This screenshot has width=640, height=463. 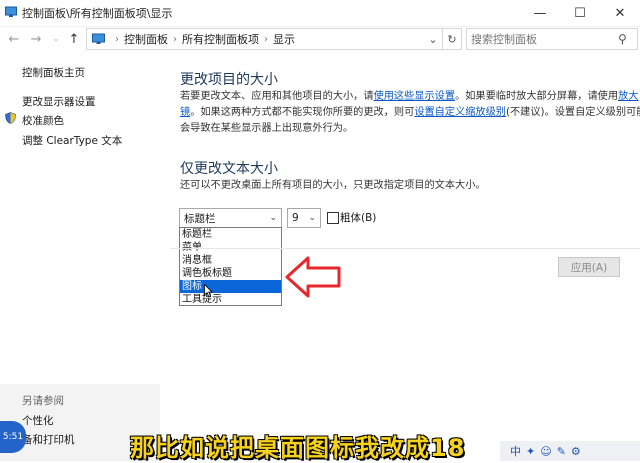 What do you see at coordinates (229, 169) in the screenshot?
I see `section-title-text-size: 仅更改文本大小` at bounding box center [229, 169].